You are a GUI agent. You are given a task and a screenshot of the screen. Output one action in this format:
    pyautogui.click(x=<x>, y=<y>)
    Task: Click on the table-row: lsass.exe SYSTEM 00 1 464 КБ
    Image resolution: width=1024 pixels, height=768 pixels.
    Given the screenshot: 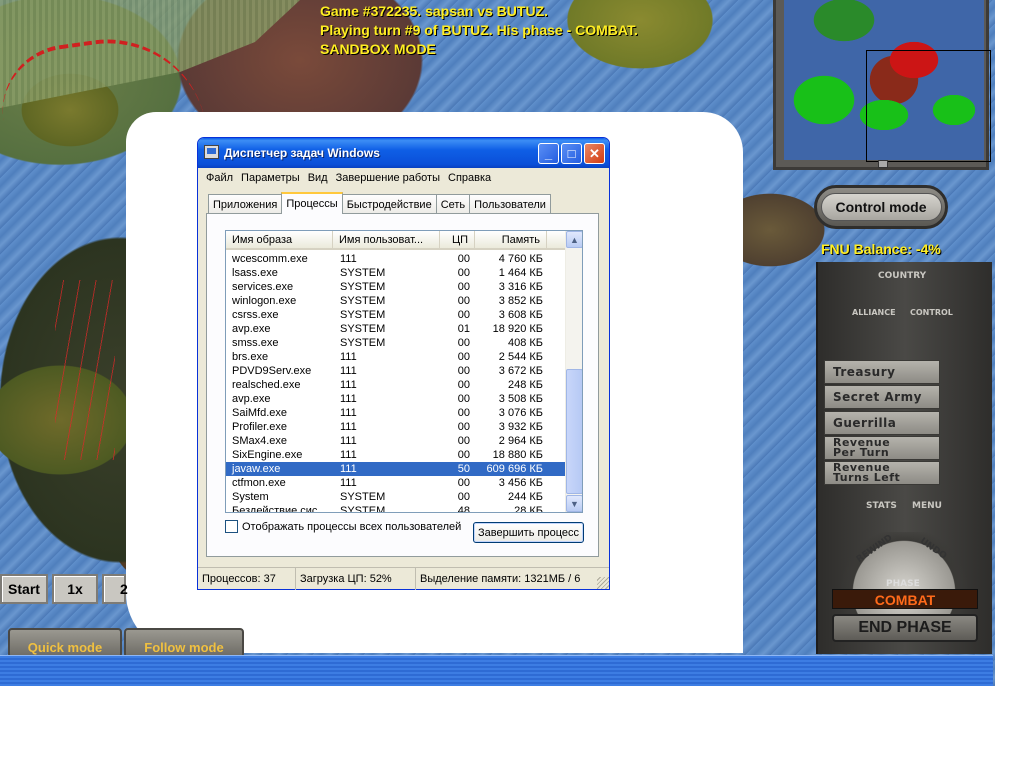 What is the action you would take?
    pyautogui.click(x=396, y=273)
    